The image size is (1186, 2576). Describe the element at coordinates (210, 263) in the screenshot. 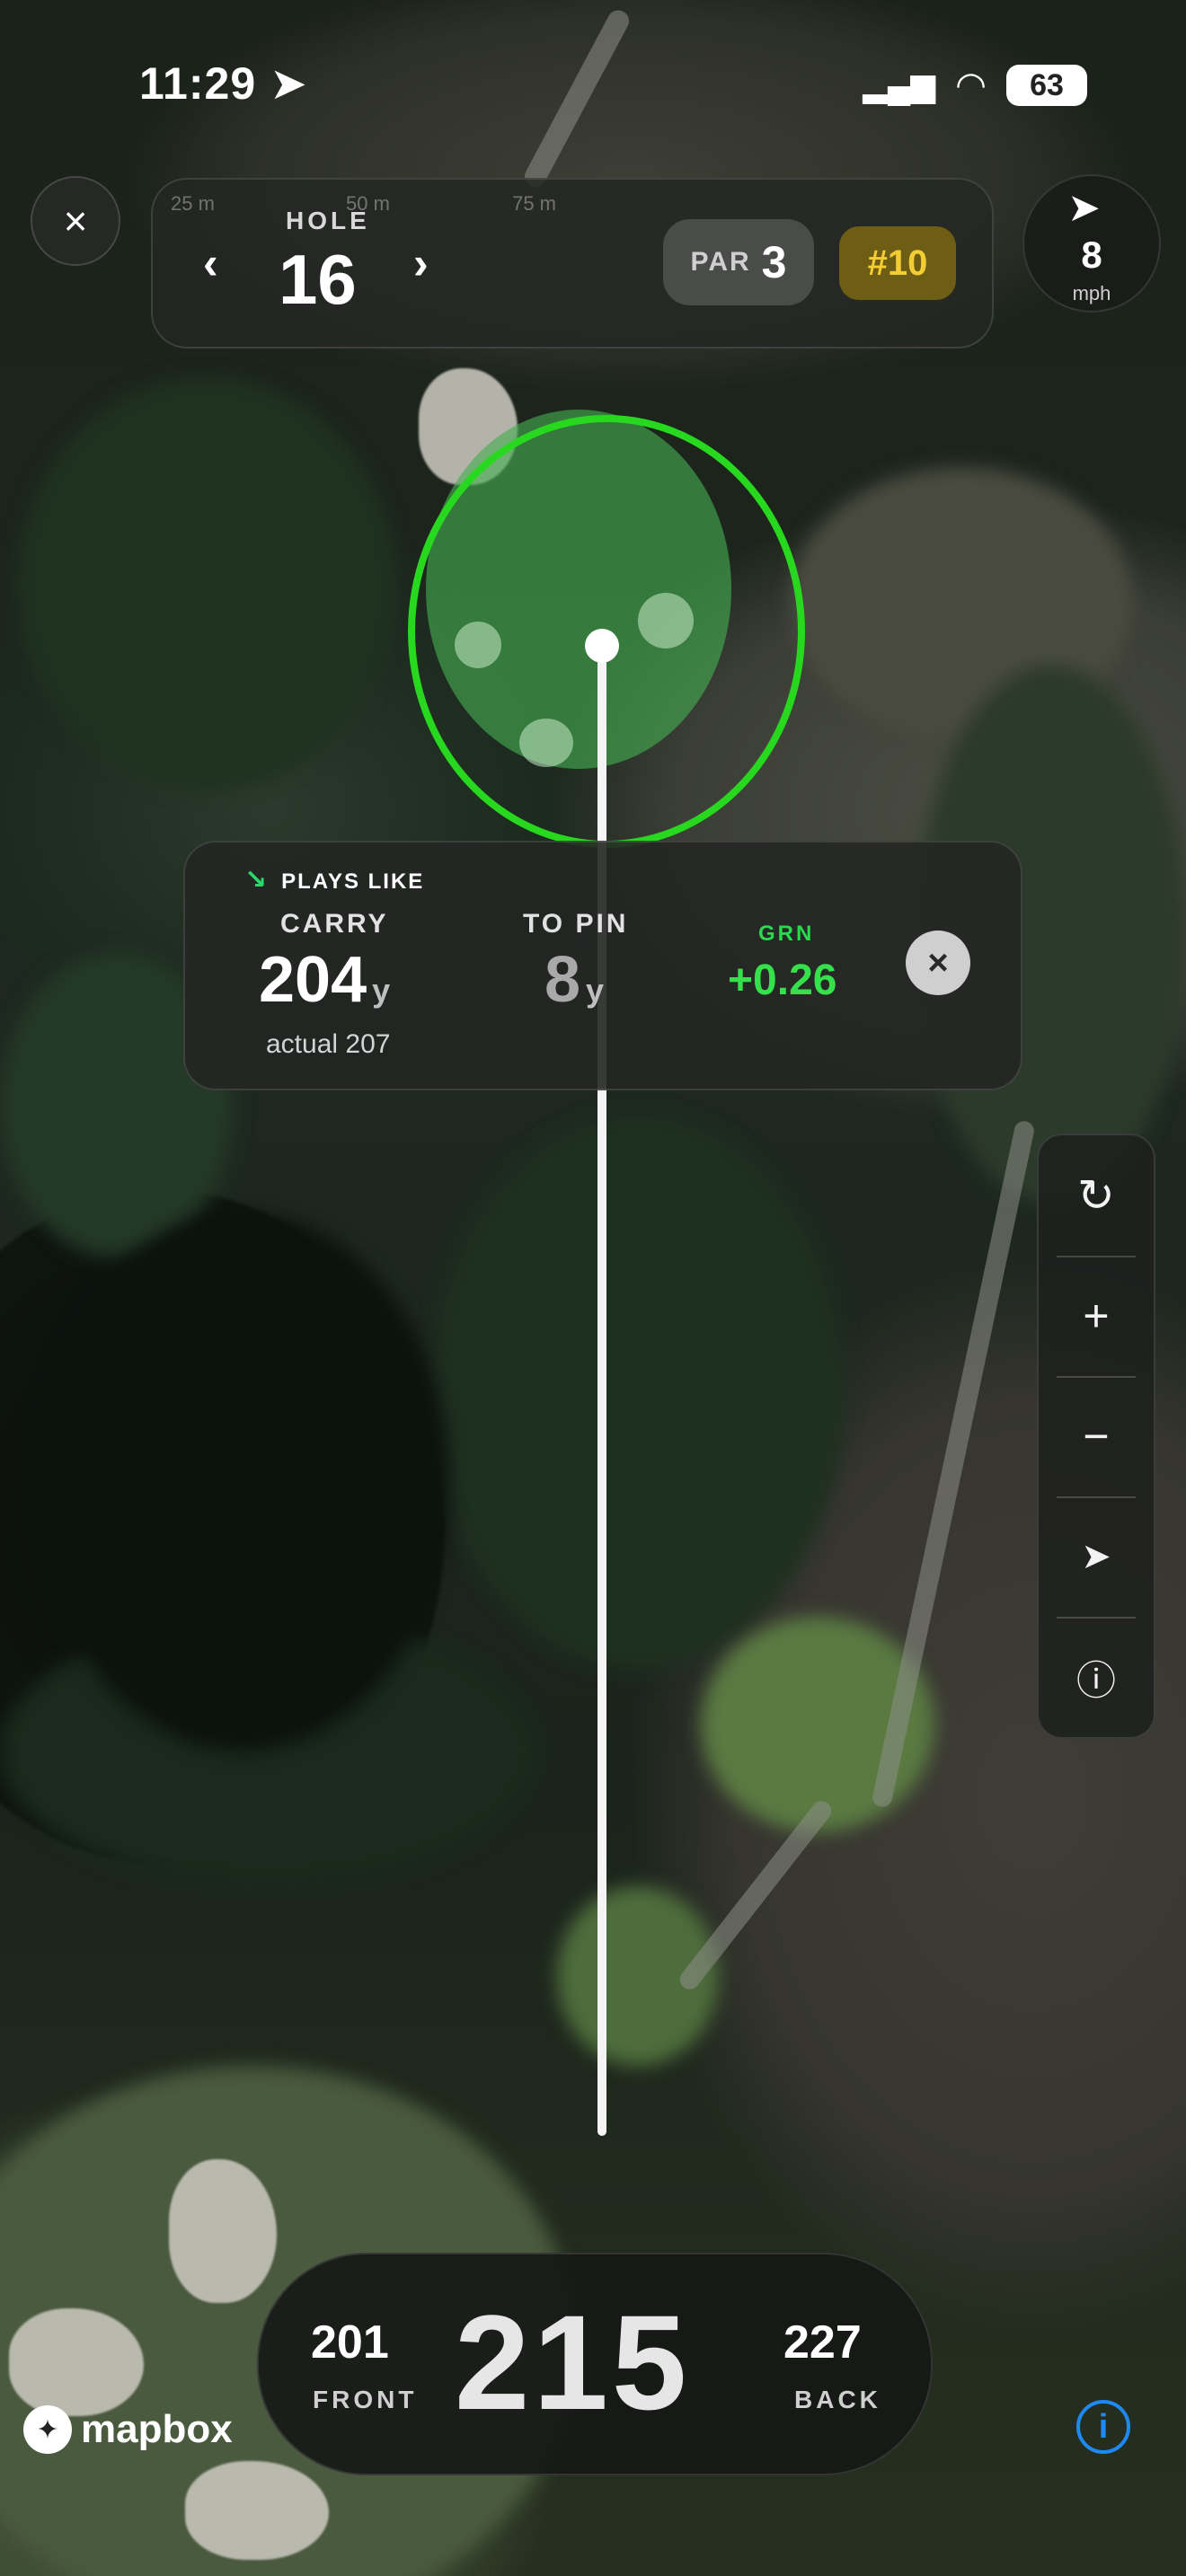

I see `previous-hole-button: ‹` at that location.